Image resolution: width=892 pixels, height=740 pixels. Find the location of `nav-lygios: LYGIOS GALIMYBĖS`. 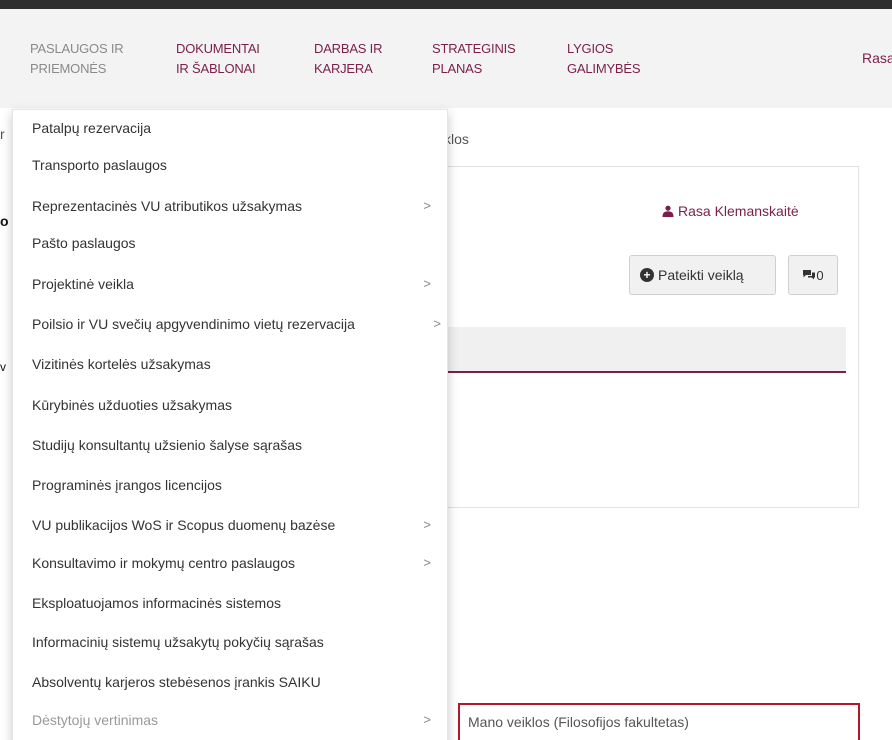

nav-lygios: LYGIOS GALIMYBĖS is located at coordinates (604, 59).